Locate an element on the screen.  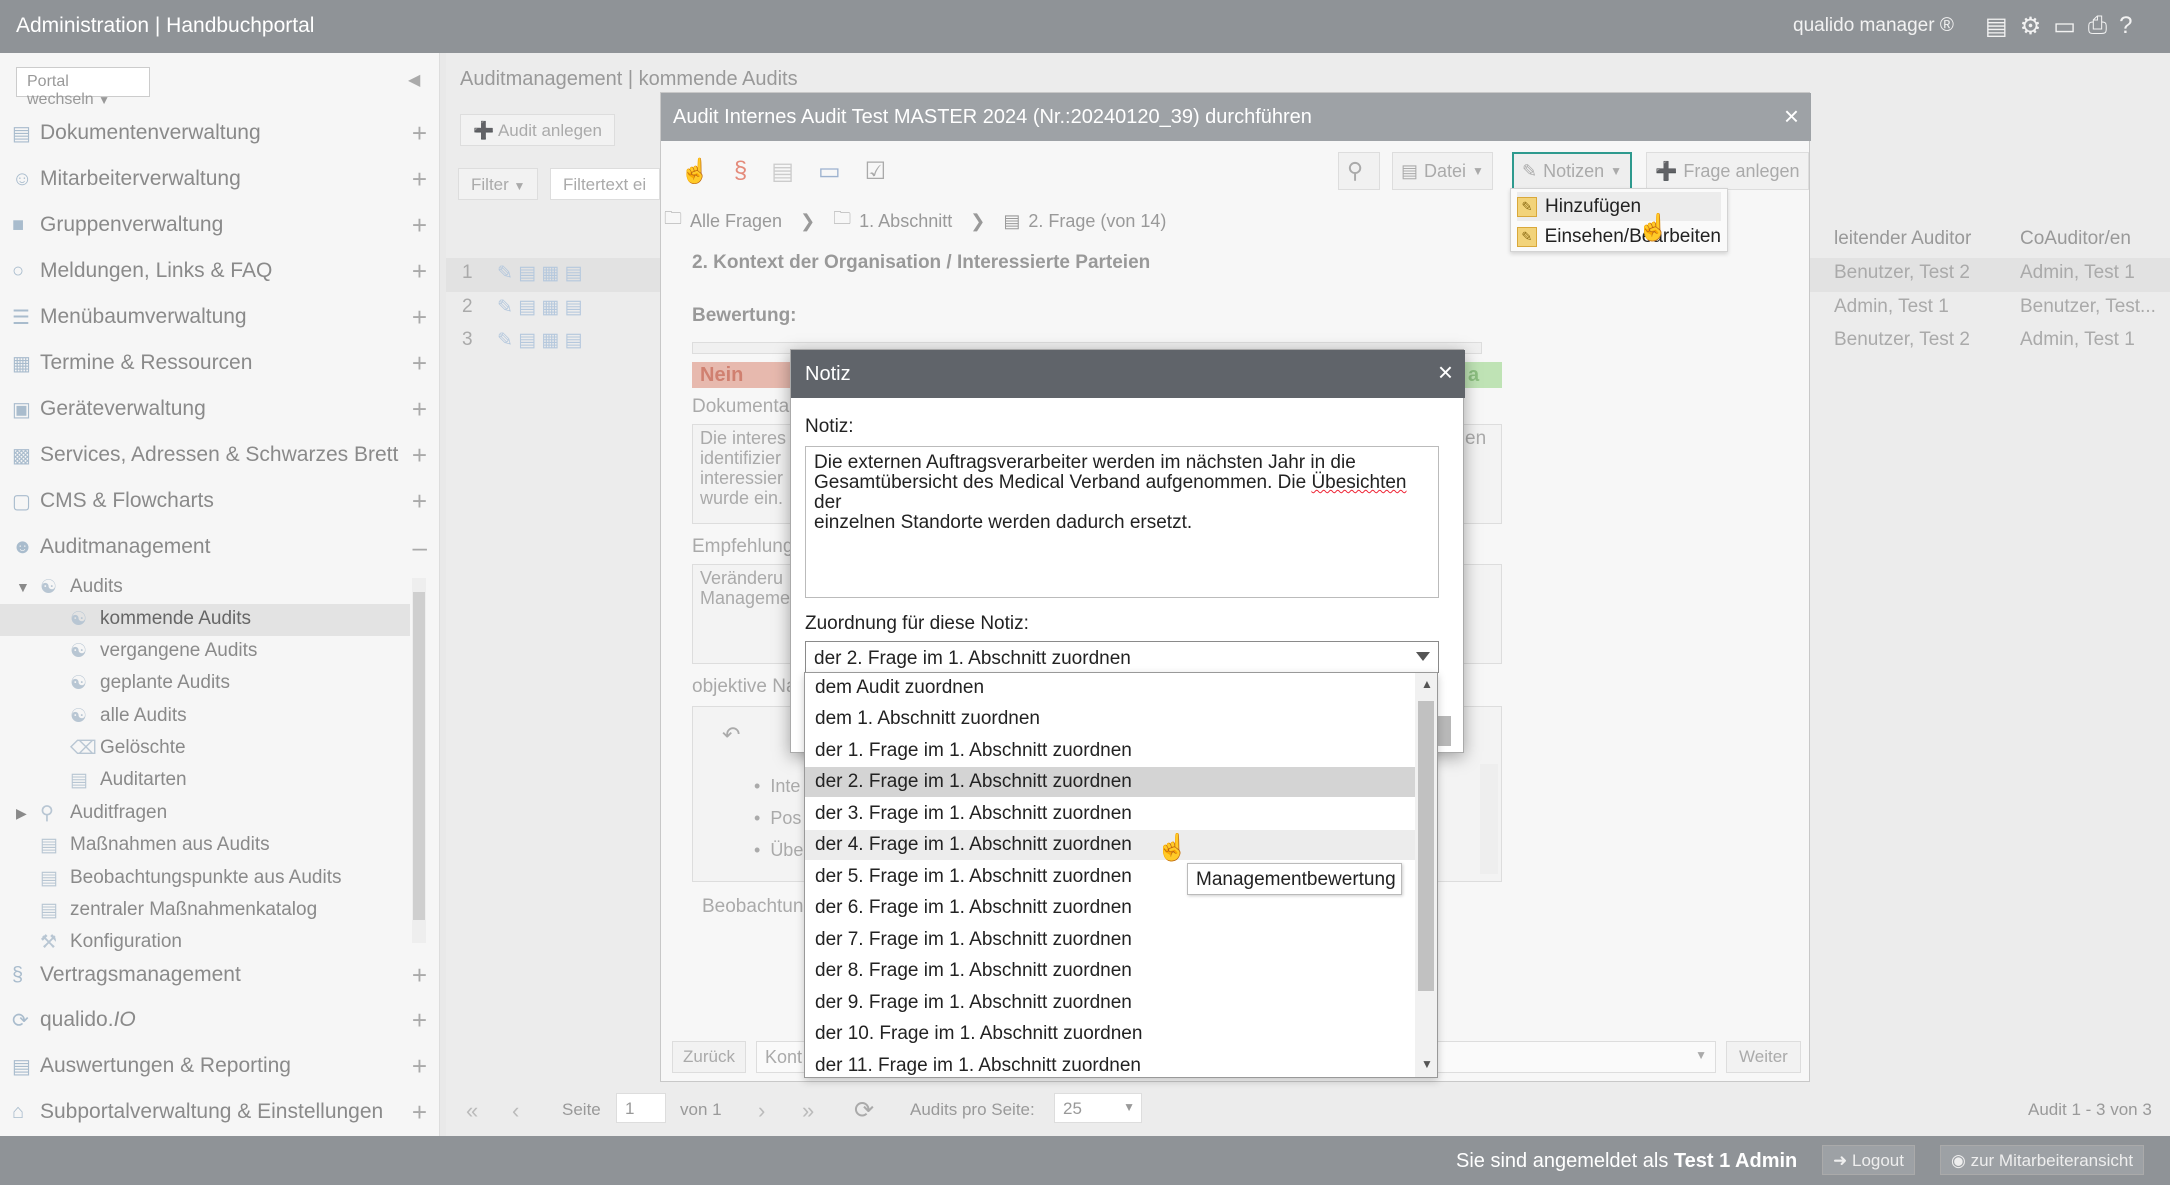
tree-item-massnahmen: ▤ Maßnahmen aus Audits is located at coordinates (155, 845).